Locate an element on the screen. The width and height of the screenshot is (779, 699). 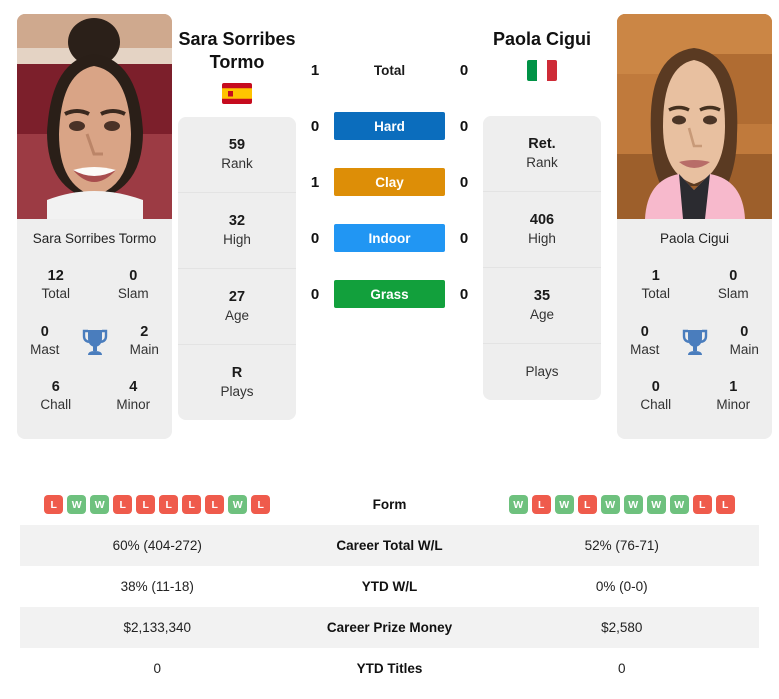
stat-total: 1 Total is located at coordinates (656, 286).